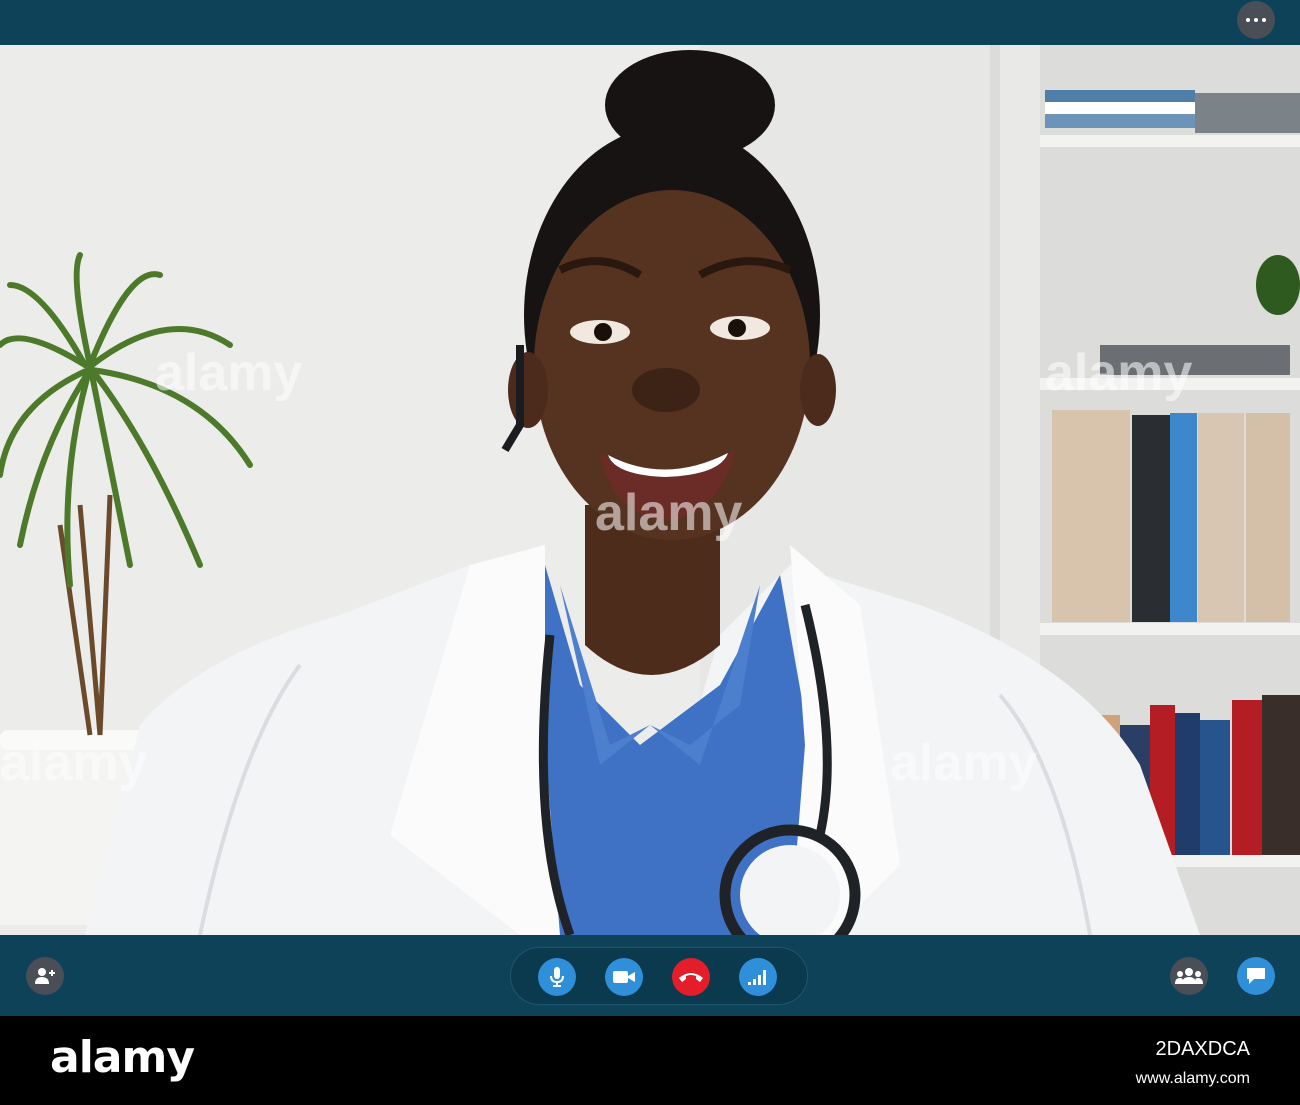  I want to click on chat-bubble-icon, so click(1256, 976).